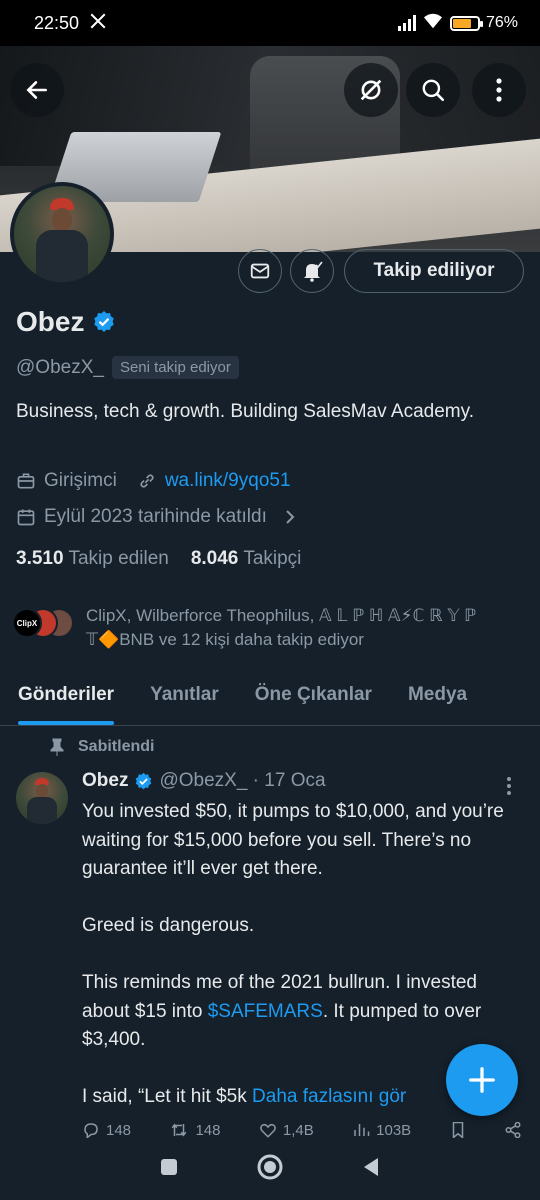 Image resolution: width=540 pixels, height=1200 pixels. Describe the element at coordinates (208, 1130) in the screenshot. I see `repost-count: 148` at that location.